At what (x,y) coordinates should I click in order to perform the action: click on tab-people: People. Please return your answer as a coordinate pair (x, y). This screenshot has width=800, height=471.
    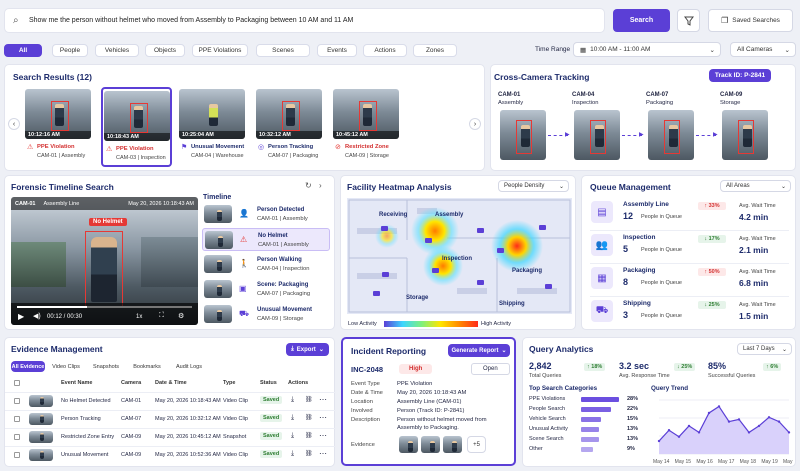
    Looking at the image, I should click on (70, 50).